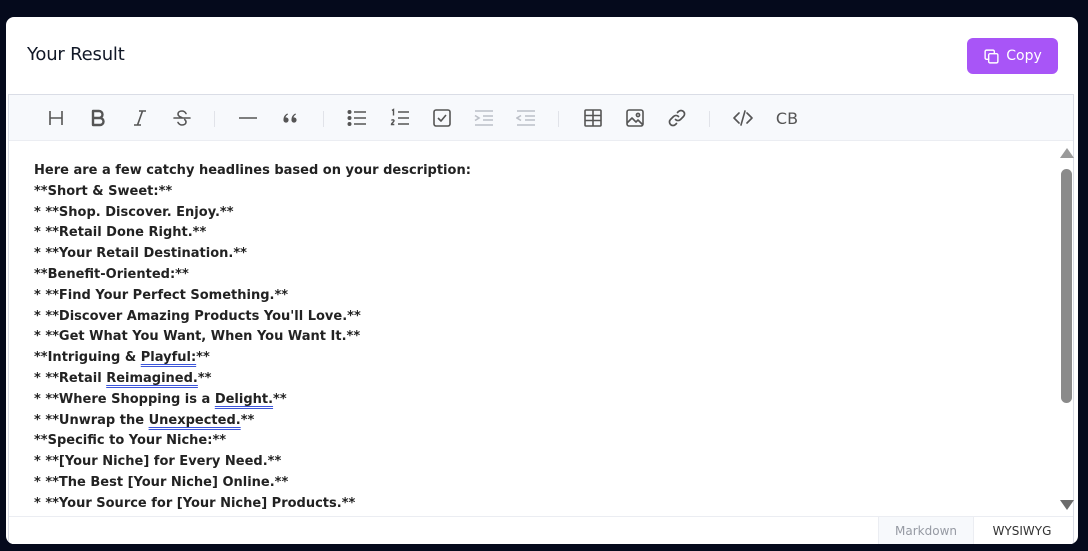  Describe the element at coordinates (87, 358) in the screenshot. I see `text-run: **Intriguing &` at that location.